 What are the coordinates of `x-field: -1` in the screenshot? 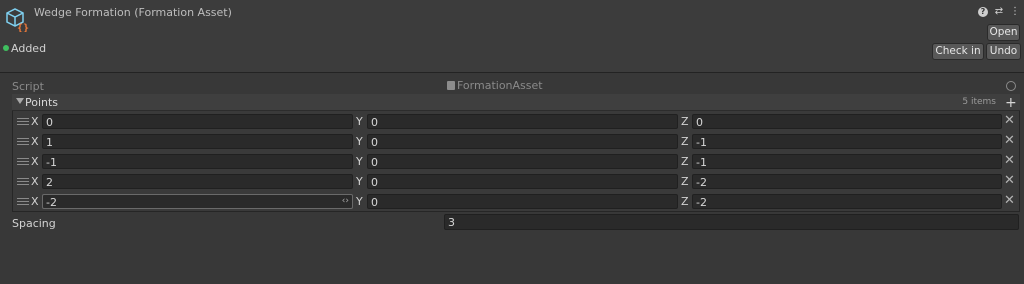 It's located at (197, 161).